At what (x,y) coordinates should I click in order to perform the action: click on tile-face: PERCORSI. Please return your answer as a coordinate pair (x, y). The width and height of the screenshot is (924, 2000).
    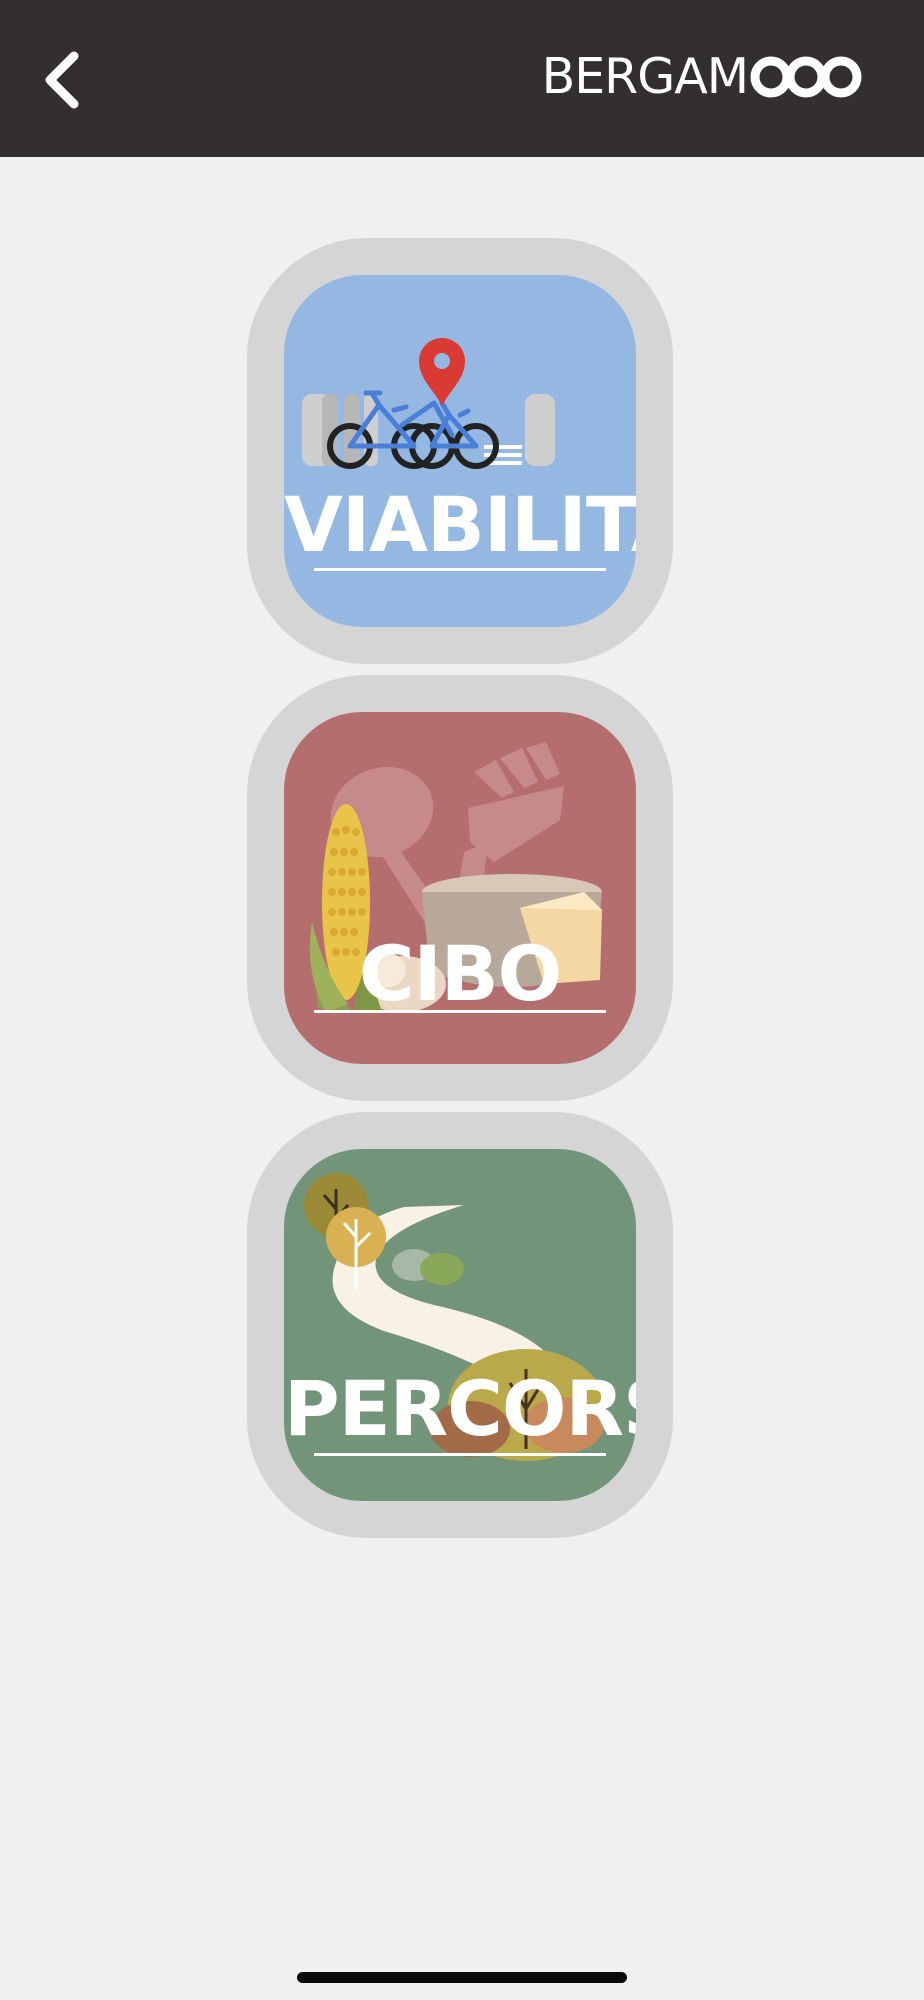
    Looking at the image, I should click on (460, 1325).